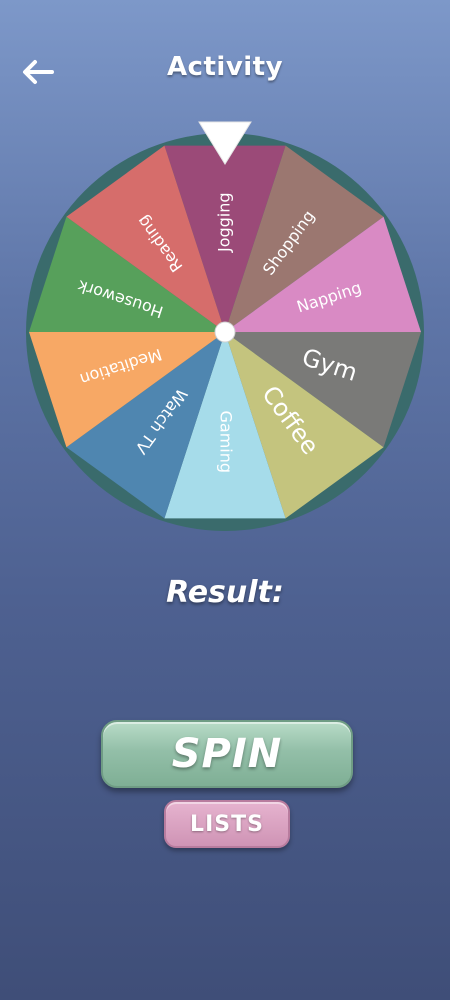  I want to click on spin-button: SPIN, so click(227, 754).